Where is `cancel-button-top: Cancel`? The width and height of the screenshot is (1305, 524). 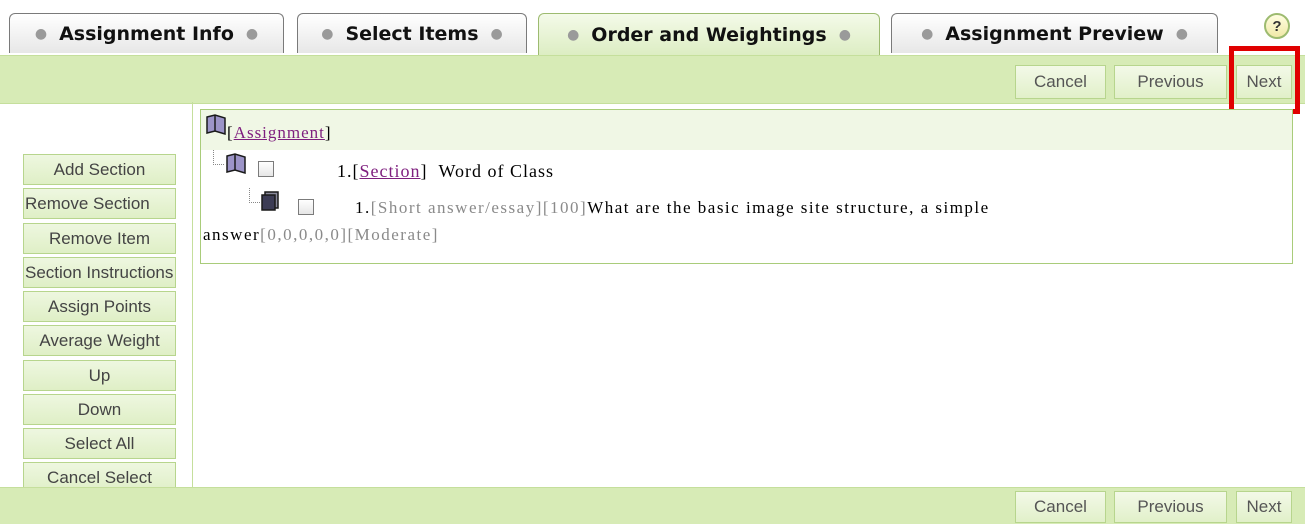 cancel-button-top: Cancel is located at coordinates (1060, 82).